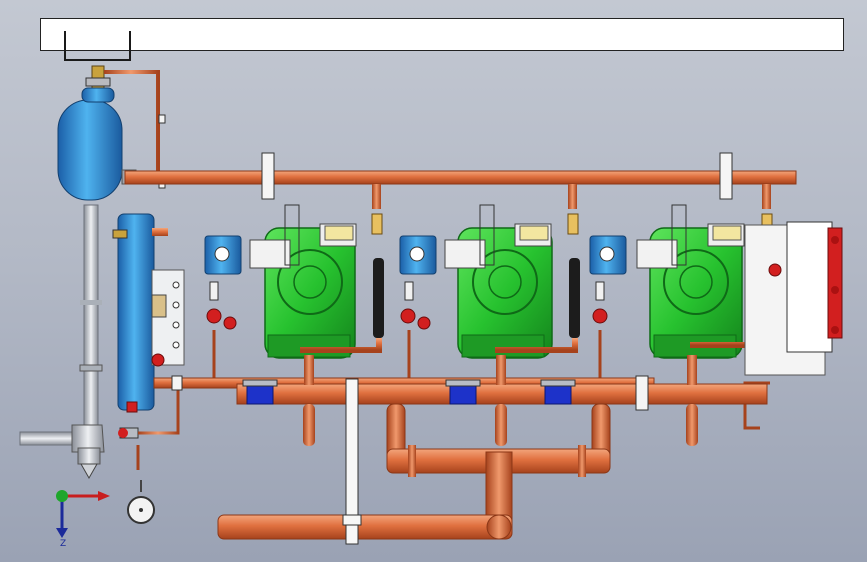  I want to click on axis-z-label: Z, so click(63, 544).